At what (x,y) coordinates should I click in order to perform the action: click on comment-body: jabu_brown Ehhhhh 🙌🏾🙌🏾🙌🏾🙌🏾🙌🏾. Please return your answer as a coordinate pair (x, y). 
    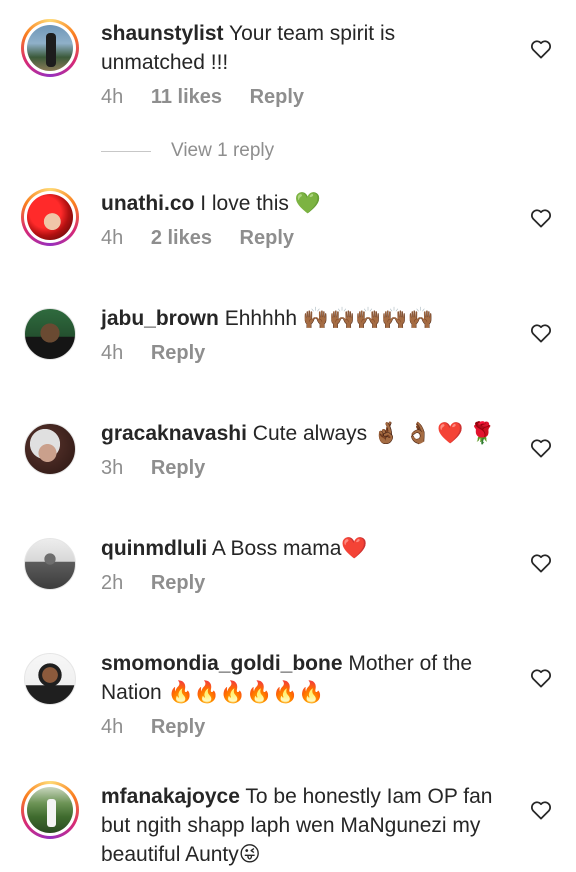
    Looking at the image, I should click on (301, 318).